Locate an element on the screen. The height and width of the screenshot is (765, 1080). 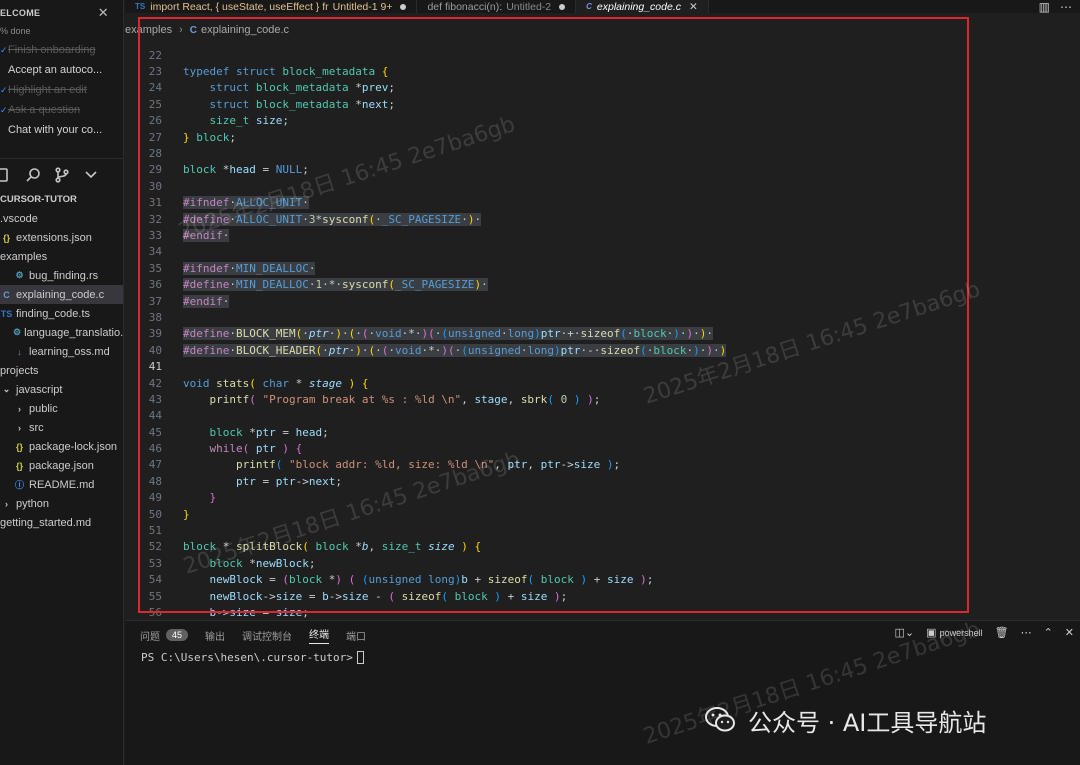
chevron-down-icon is located at coordinates (91, 175).